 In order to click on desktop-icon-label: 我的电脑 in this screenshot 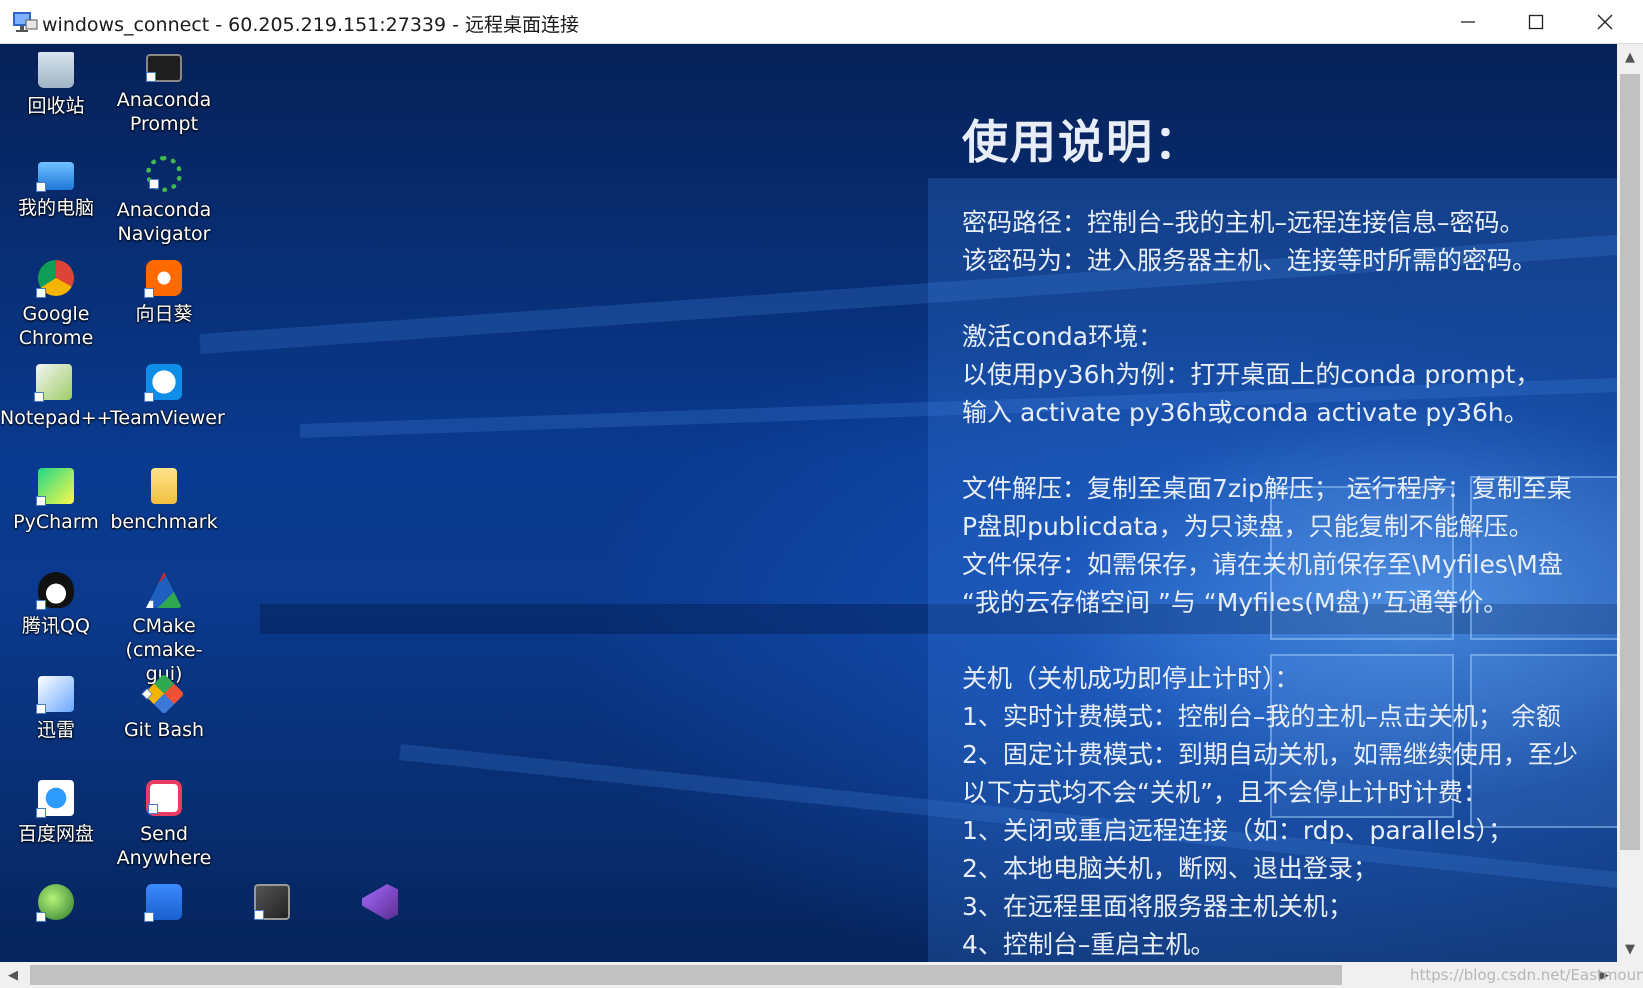, I will do `click(55, 208)`.